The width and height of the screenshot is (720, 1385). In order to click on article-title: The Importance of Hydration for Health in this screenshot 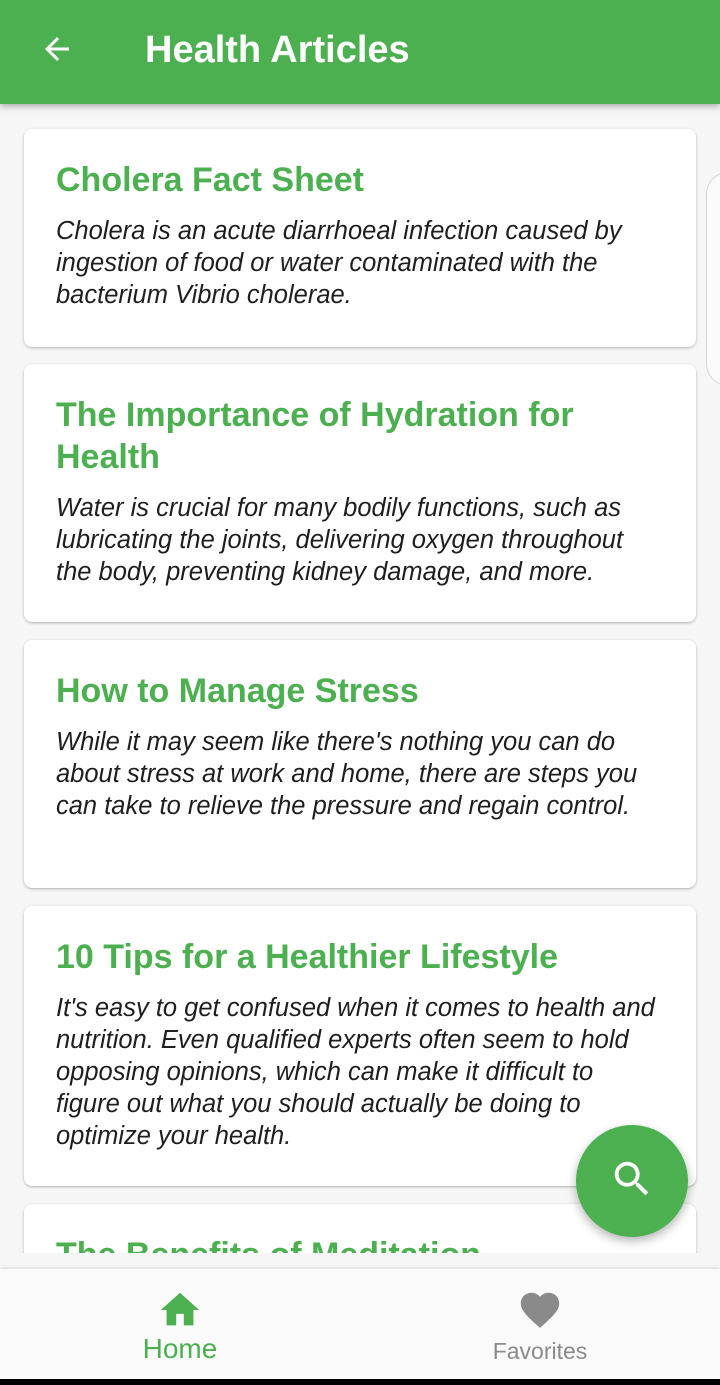, I will do `click(315, 436)`.